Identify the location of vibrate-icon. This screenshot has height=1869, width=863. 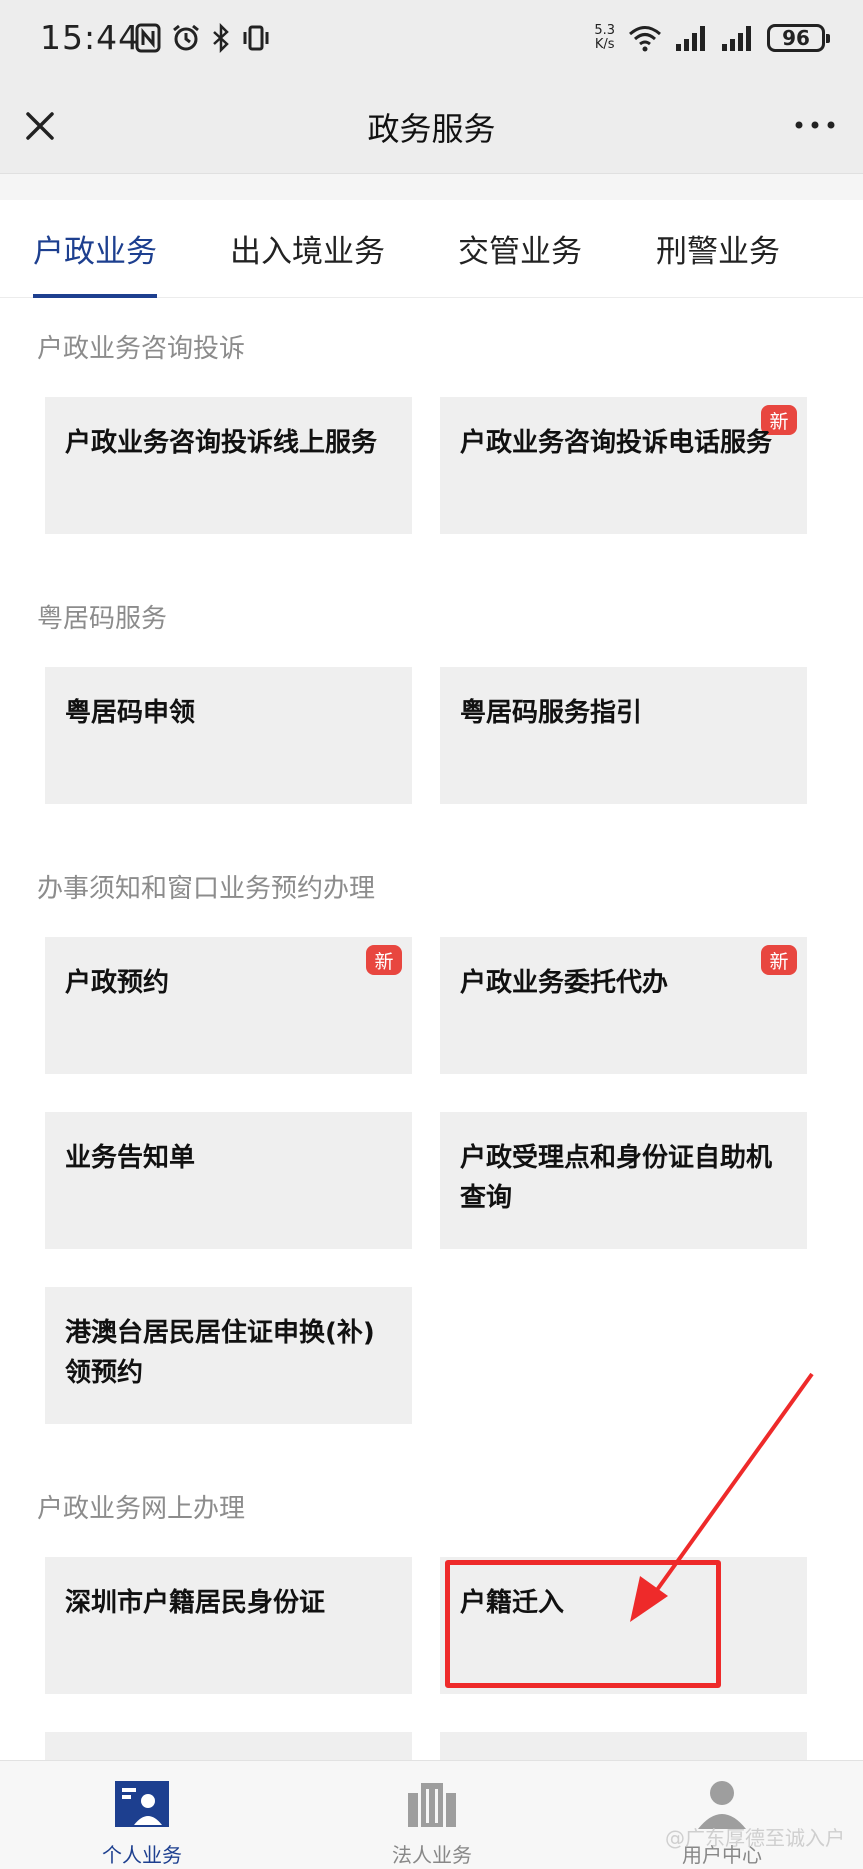
(256, 38).